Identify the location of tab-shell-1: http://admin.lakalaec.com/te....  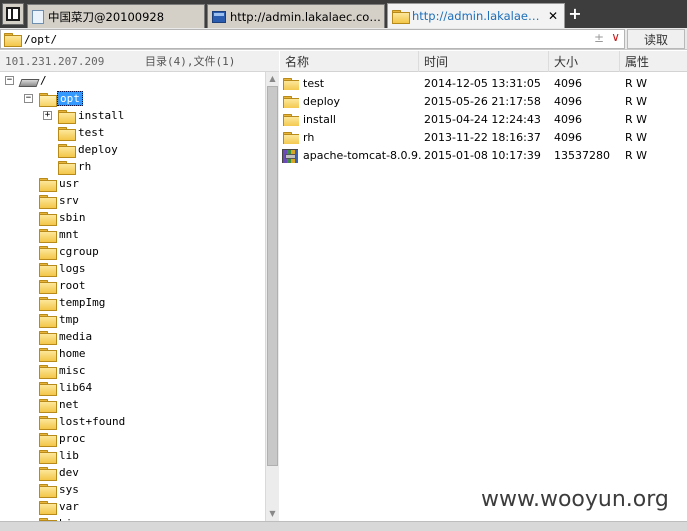
(296, 16).